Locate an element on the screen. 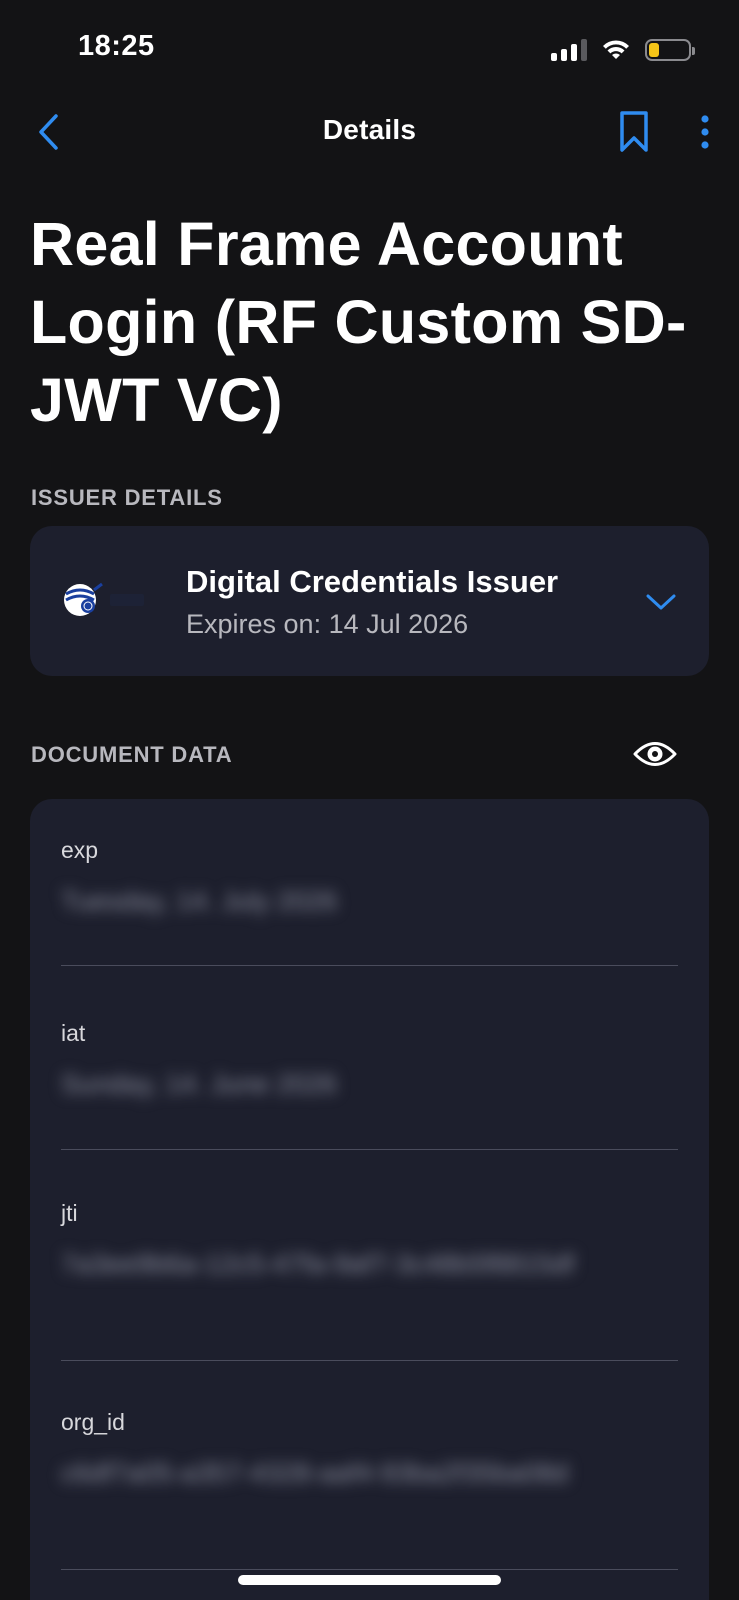 The image size is (739, 1600). field-label: jti is located at coordinates (69, 1213).